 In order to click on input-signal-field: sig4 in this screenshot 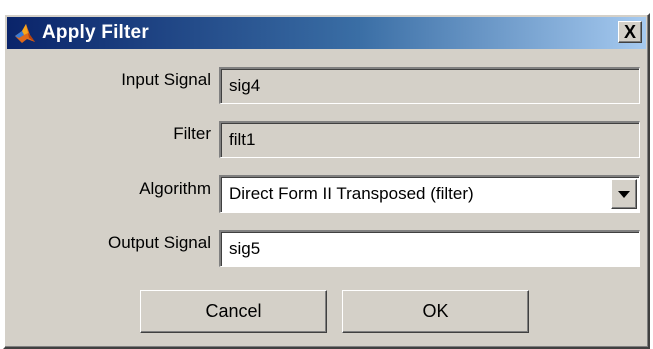, I will do `click(429, 85)`.